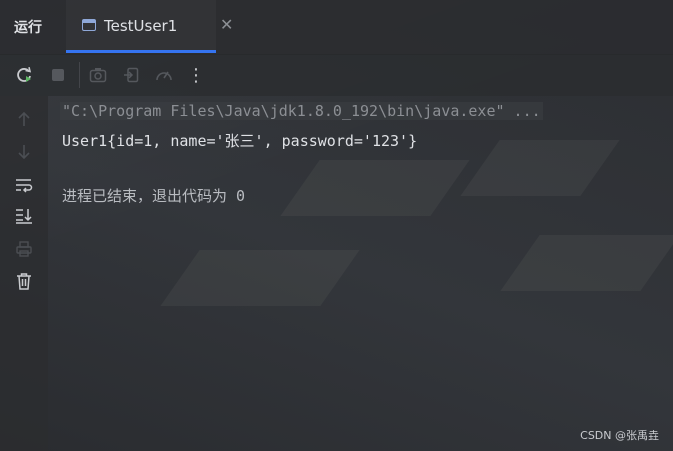 This screenshot has height=451, width=673. What do you see at coordinates (79, 75) in the screenshot?
I see `toolbar-divider` at bounding box center [79, 75].